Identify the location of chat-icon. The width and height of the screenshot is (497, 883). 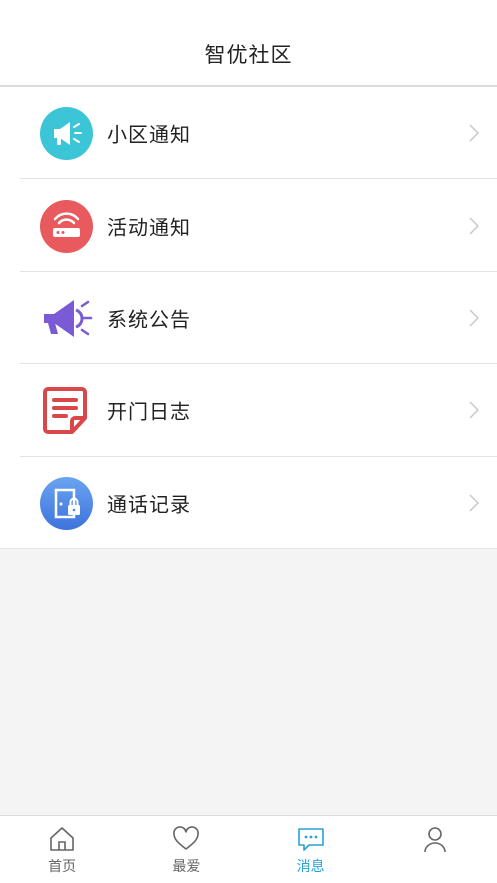
(310, 839).